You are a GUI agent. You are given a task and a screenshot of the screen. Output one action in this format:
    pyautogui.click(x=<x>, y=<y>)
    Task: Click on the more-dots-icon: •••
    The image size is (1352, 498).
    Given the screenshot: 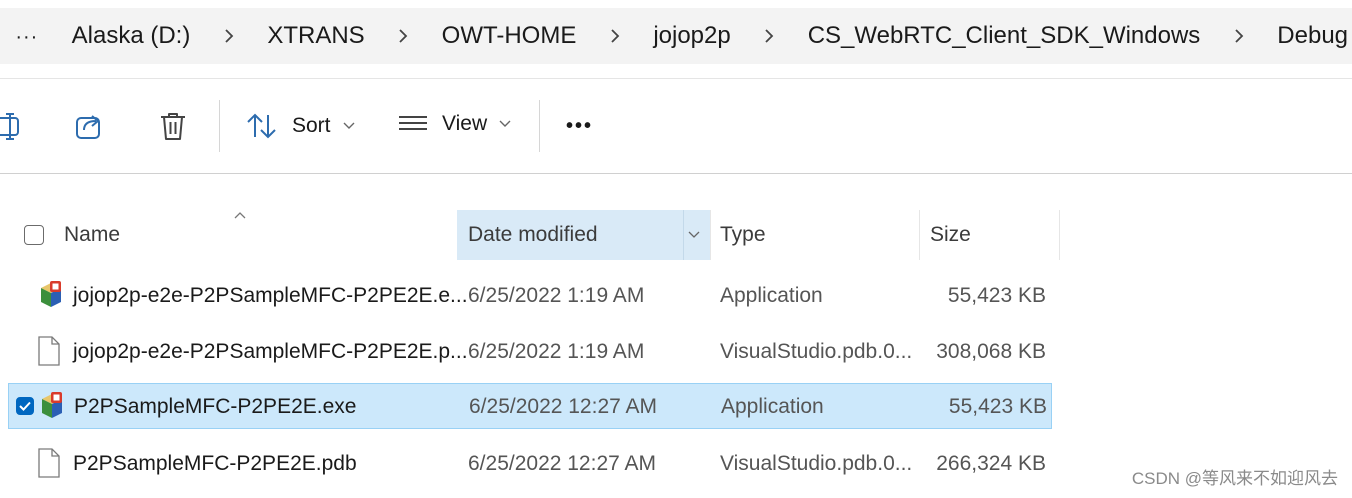 What is the action you would take?
    pyautogui.click(x=580, y=125)
    